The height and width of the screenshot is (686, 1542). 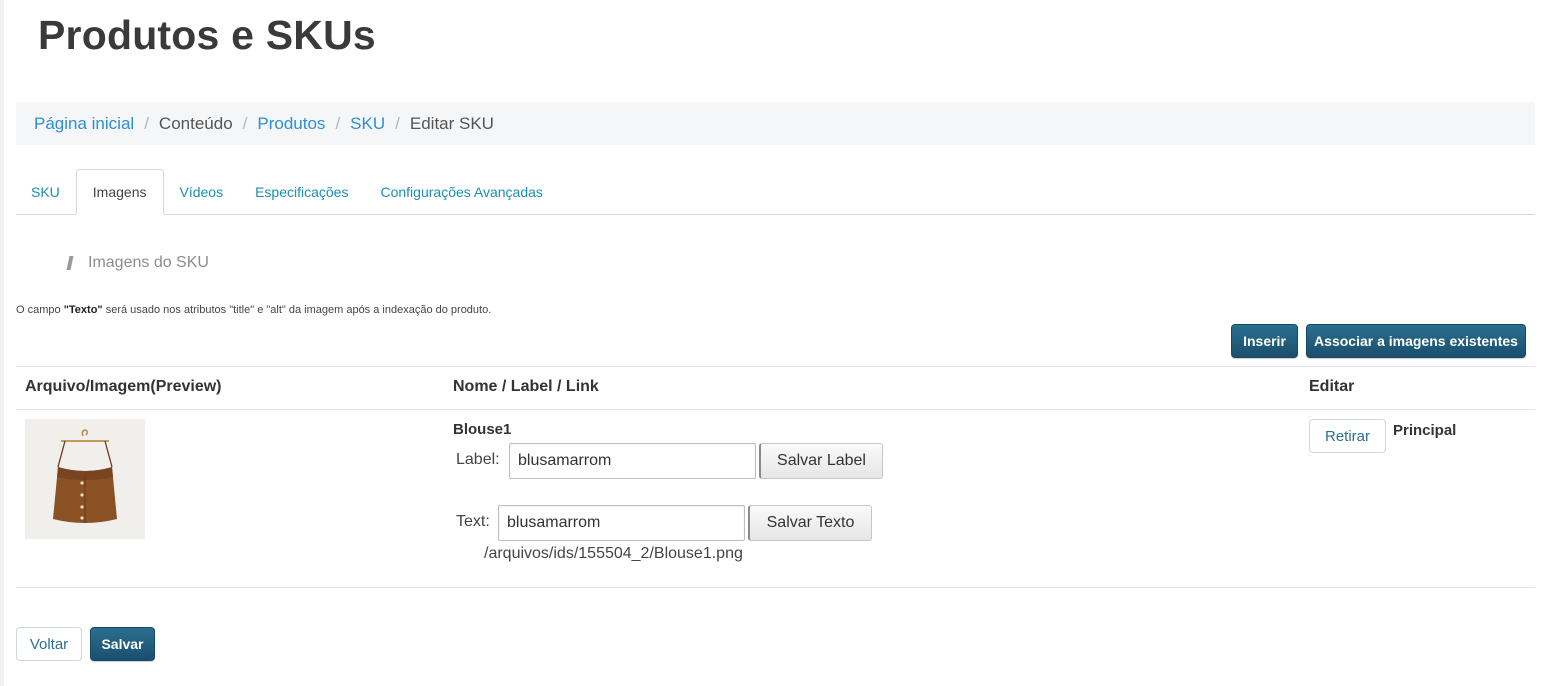 What do you see at coordinates (810, 523) in the screenshot?
I see `save-text-button: Salvar Texto` at bounding box center [810, 523].